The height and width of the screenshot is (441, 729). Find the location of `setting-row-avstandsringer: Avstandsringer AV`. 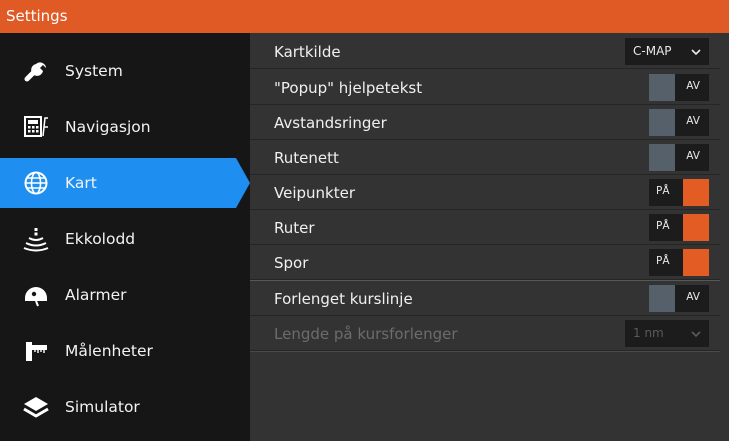

setting-row-avstandsringer: Avstandsringer AV is located at coordinates (485, 123).